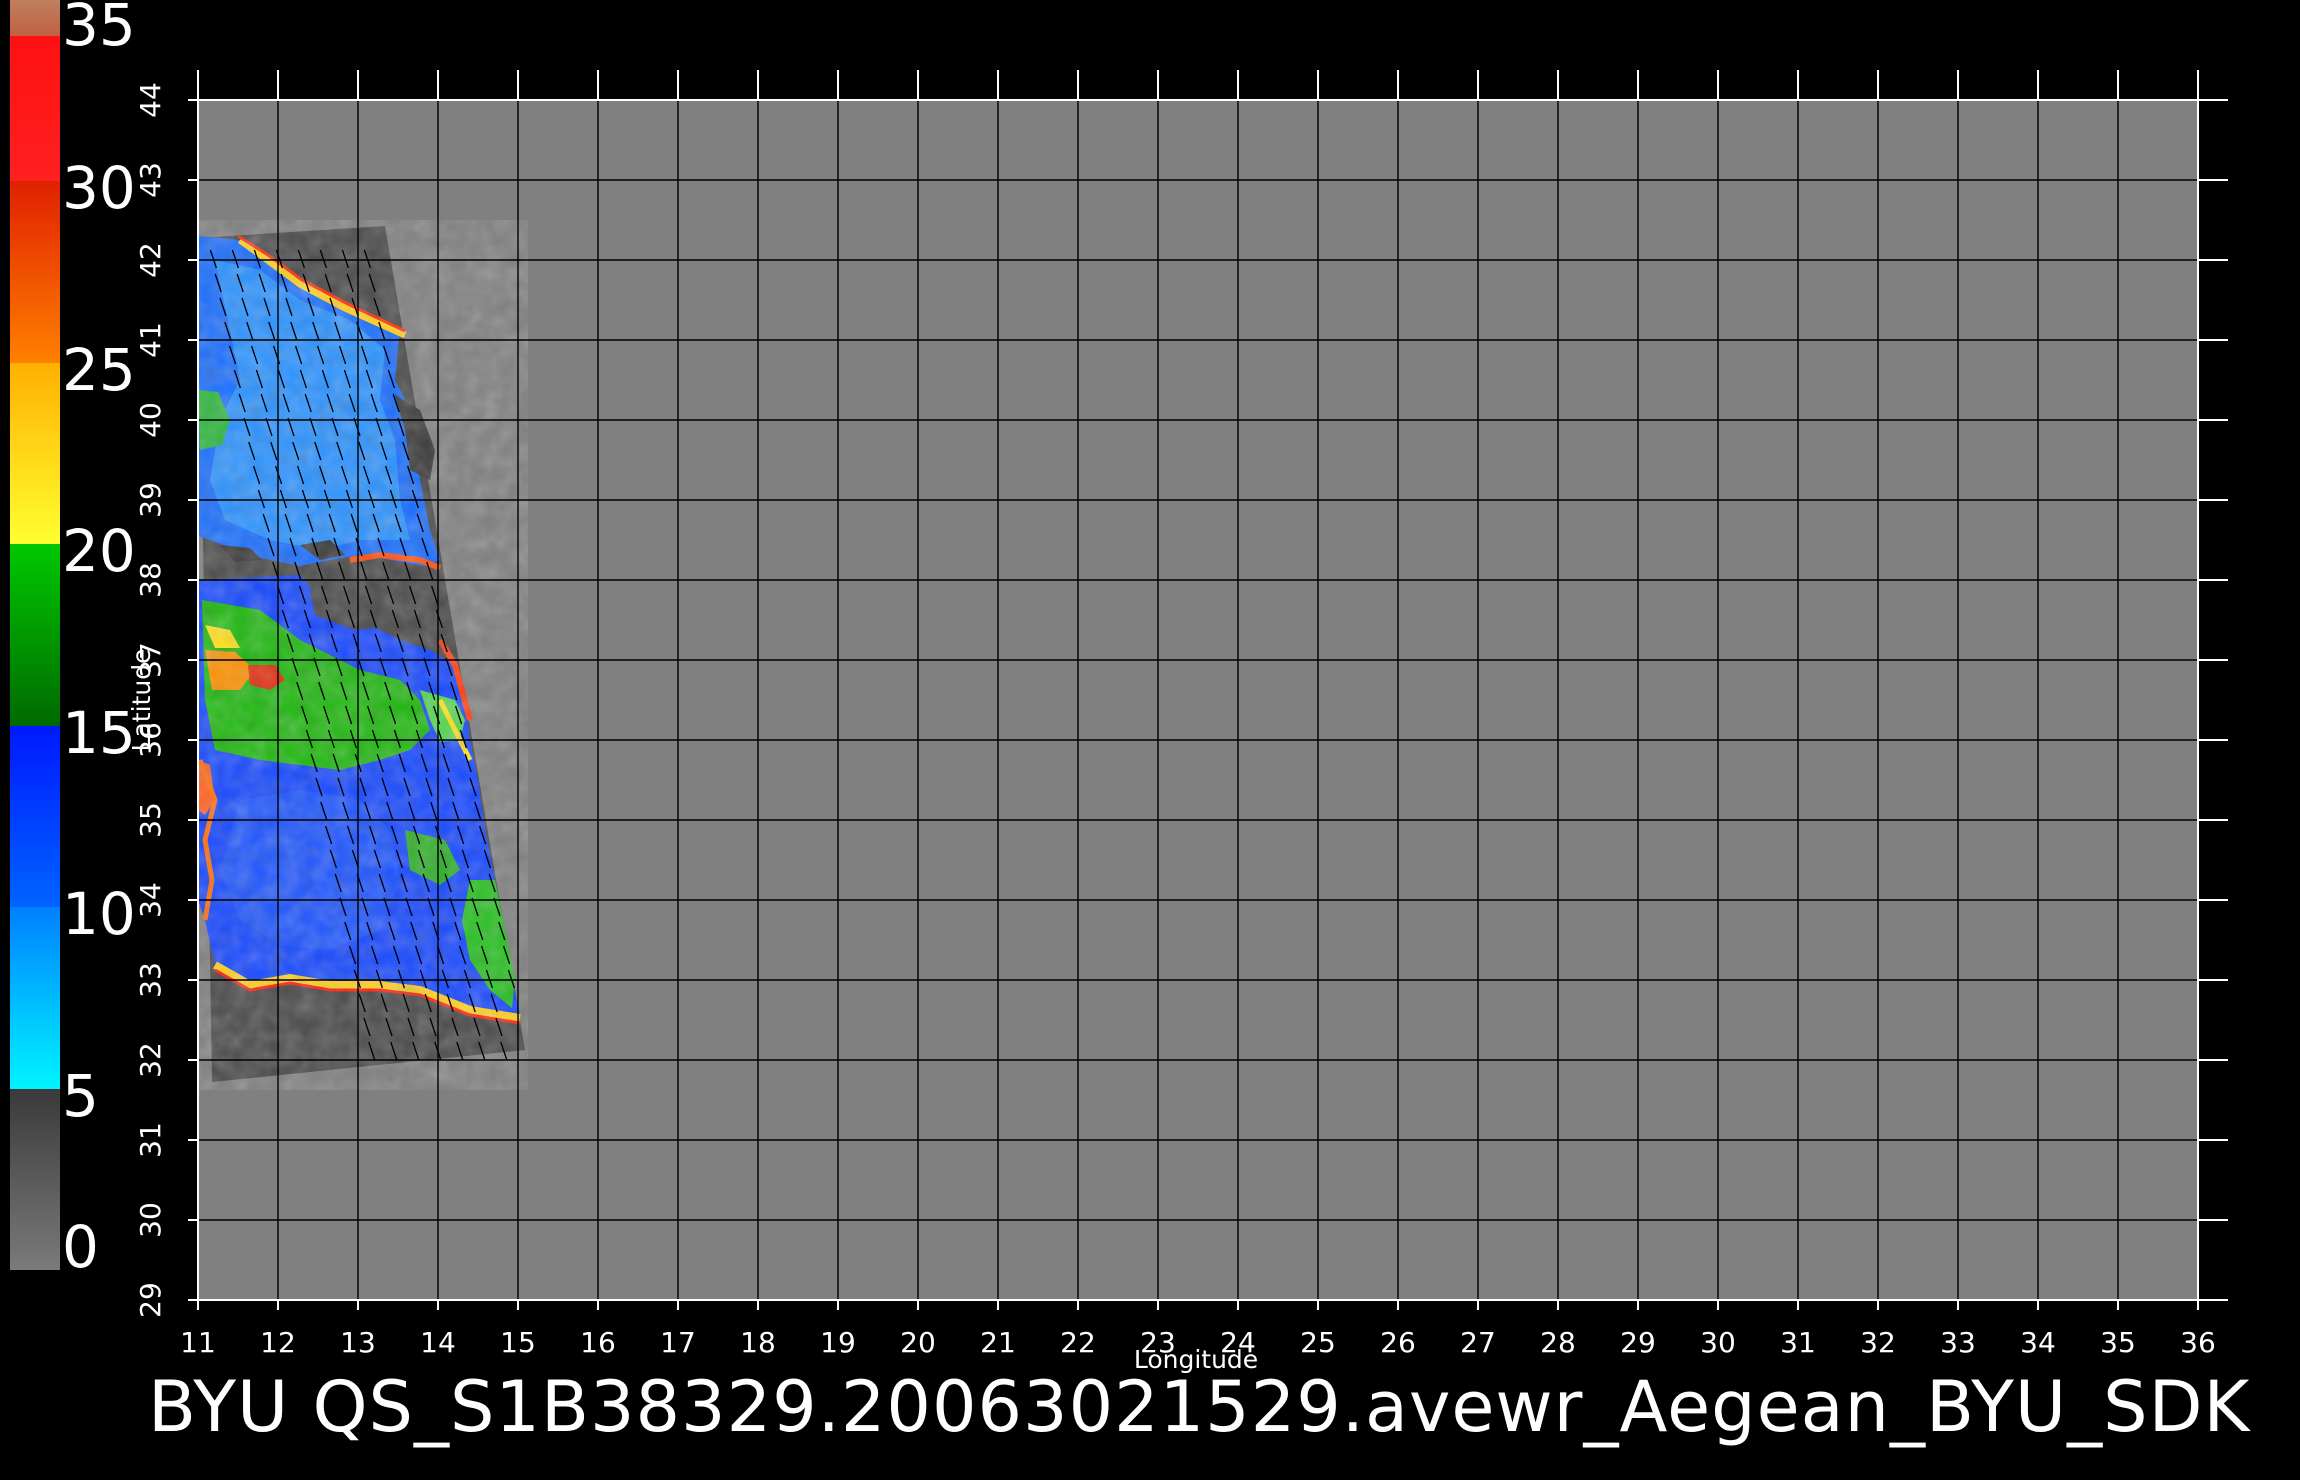 The height and width of the screenshot is (1480, 2300). Describe the element at coordinates (150, 100) in the screenshot. I see `lat-tick-label: 44` at that location.